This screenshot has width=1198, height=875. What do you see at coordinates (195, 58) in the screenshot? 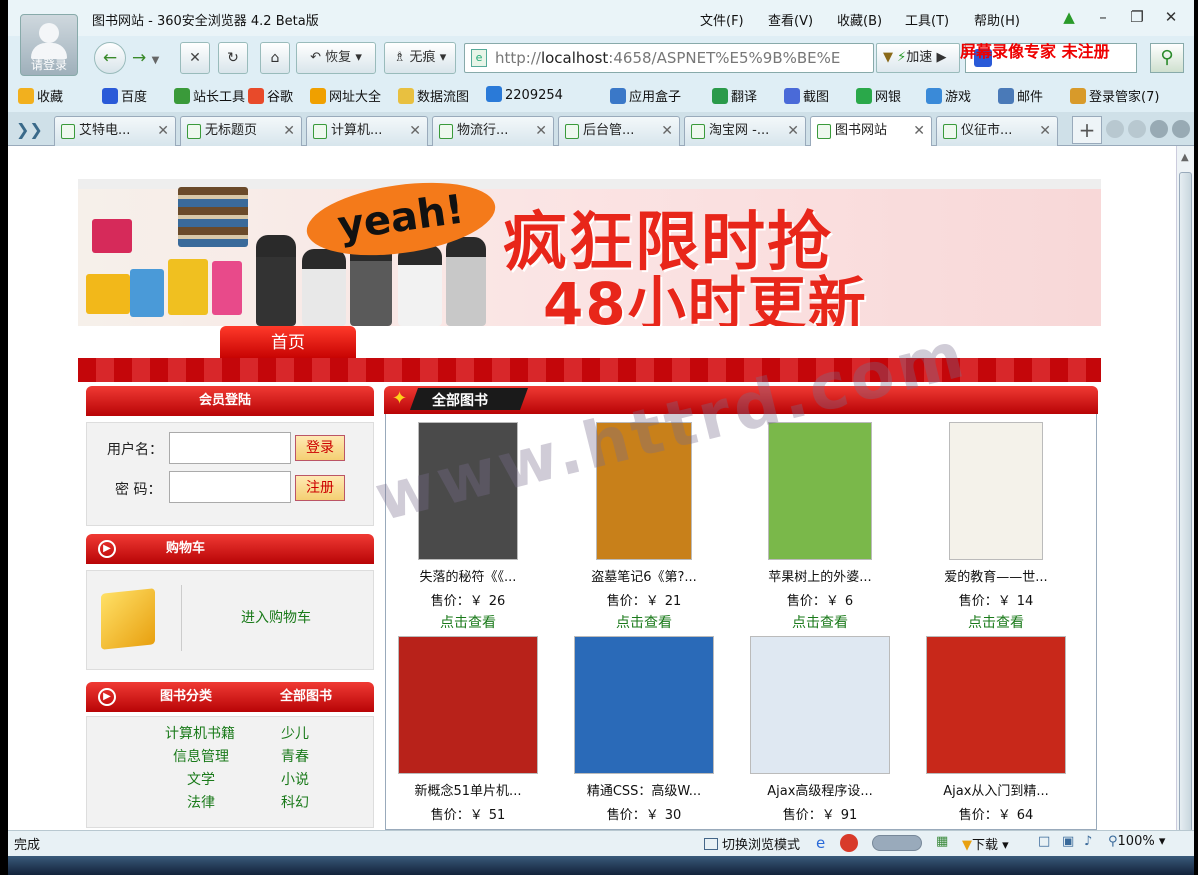
I see `stop-button: ✕` at bounding box center [195, 58].